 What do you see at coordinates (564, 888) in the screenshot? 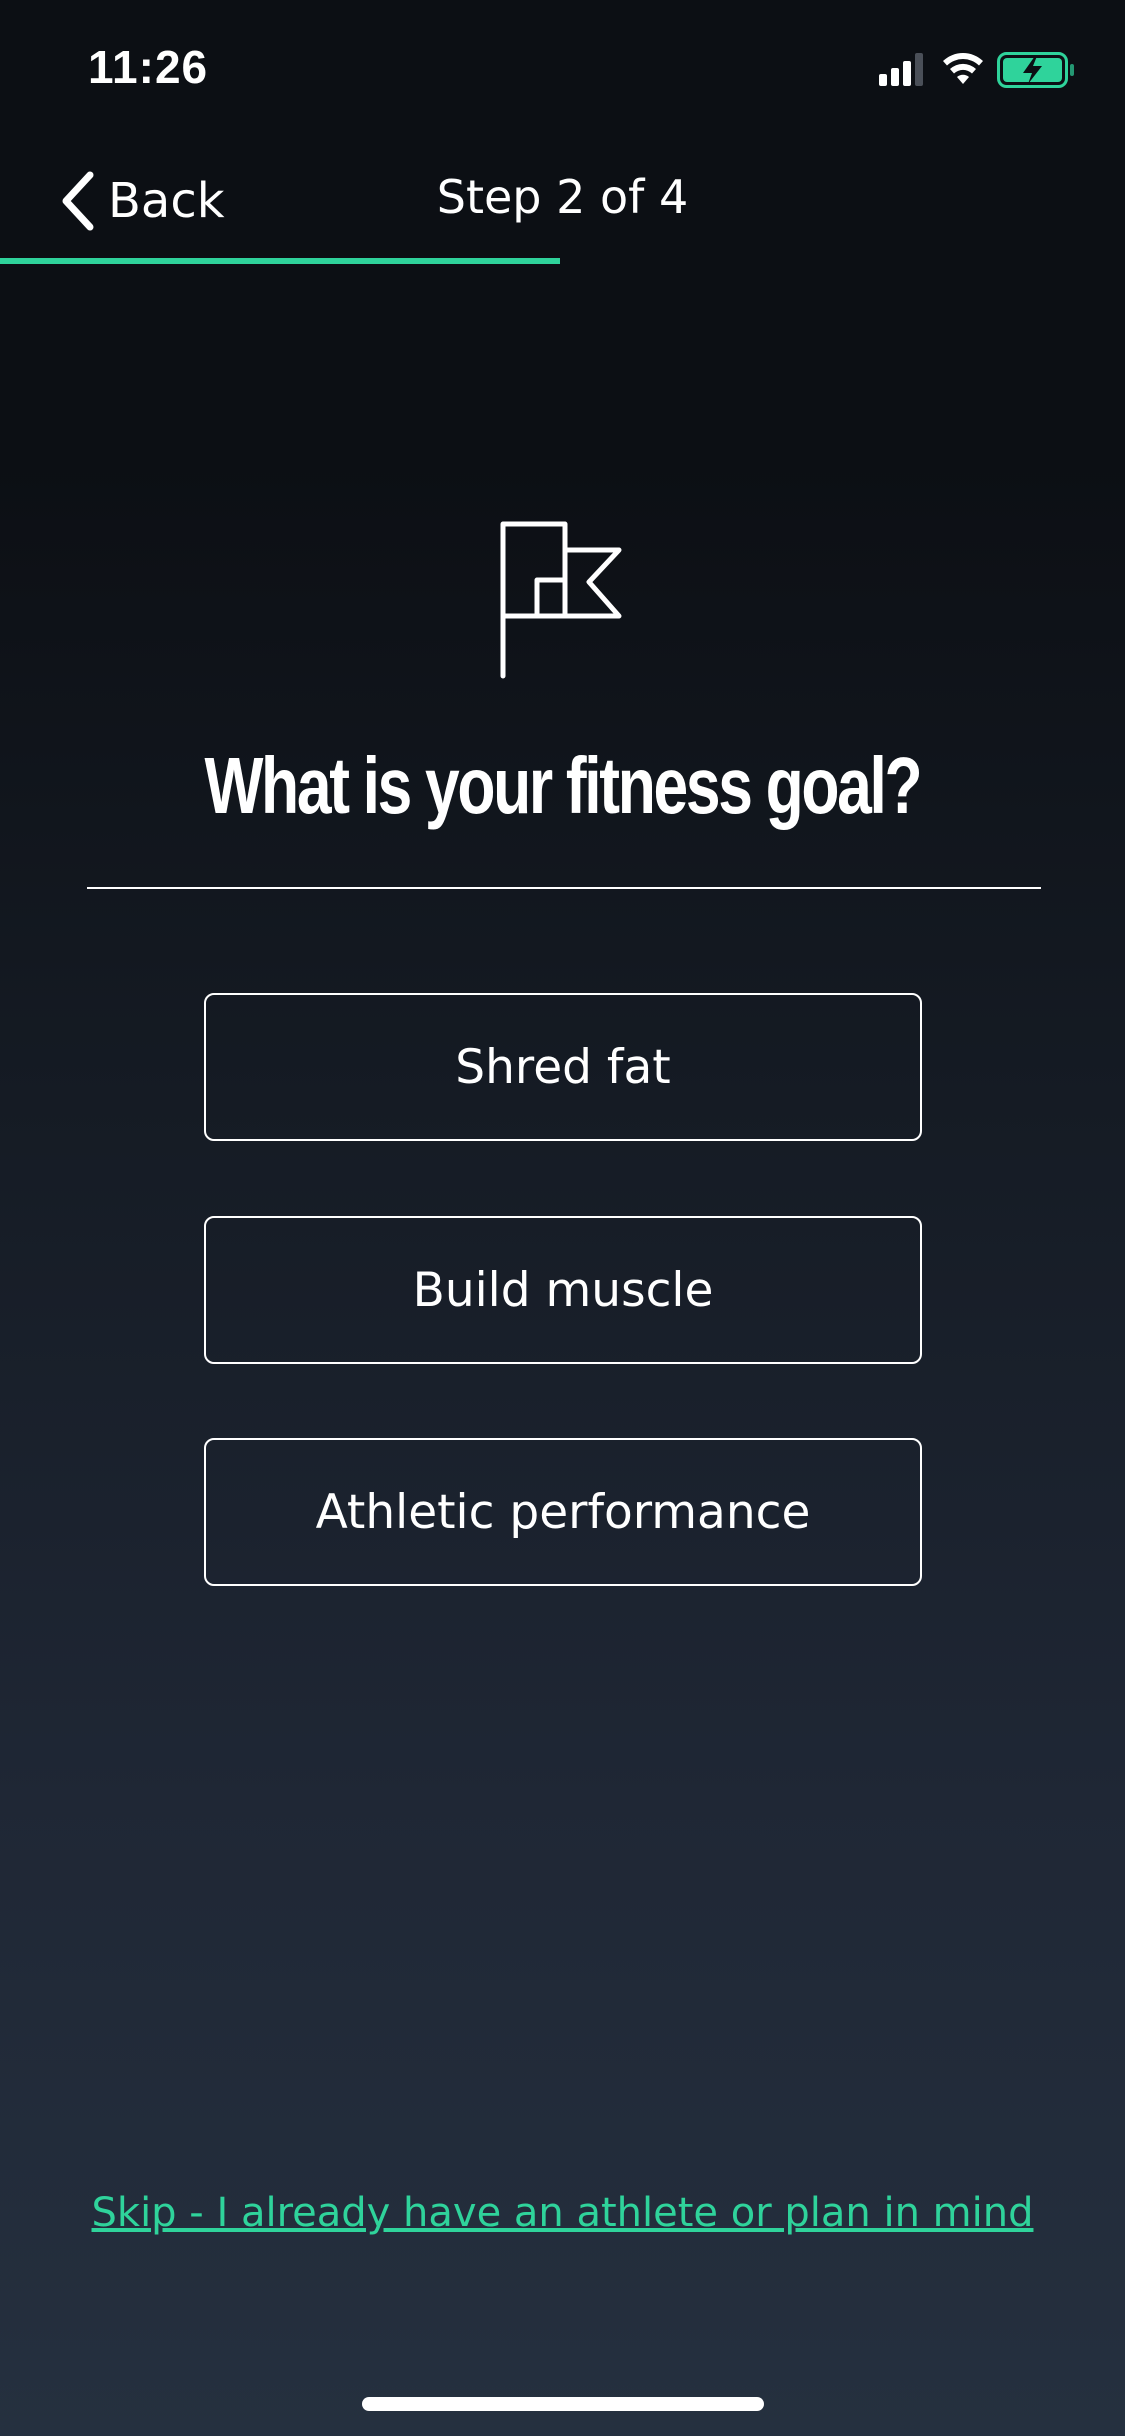
I see `divider` at bounding box center [564, 888].